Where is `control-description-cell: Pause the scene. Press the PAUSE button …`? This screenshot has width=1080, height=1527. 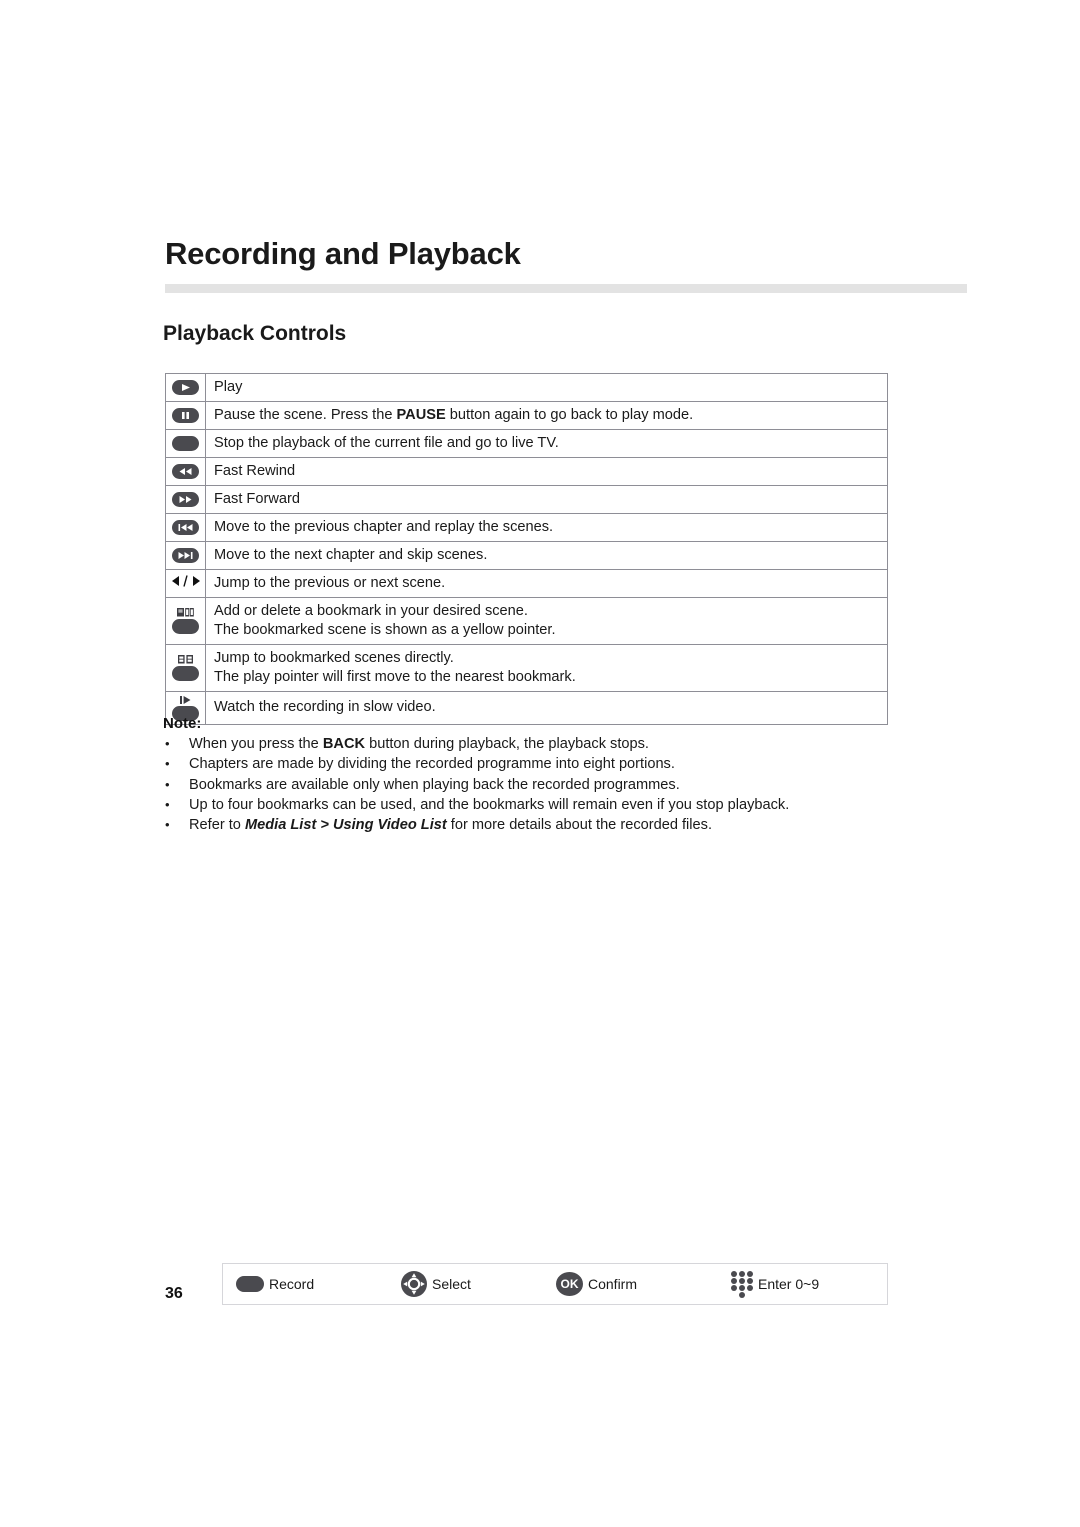
control-description-cell: Pause the scene. Press the PAUSE button … is located at coordinates (546, 415).